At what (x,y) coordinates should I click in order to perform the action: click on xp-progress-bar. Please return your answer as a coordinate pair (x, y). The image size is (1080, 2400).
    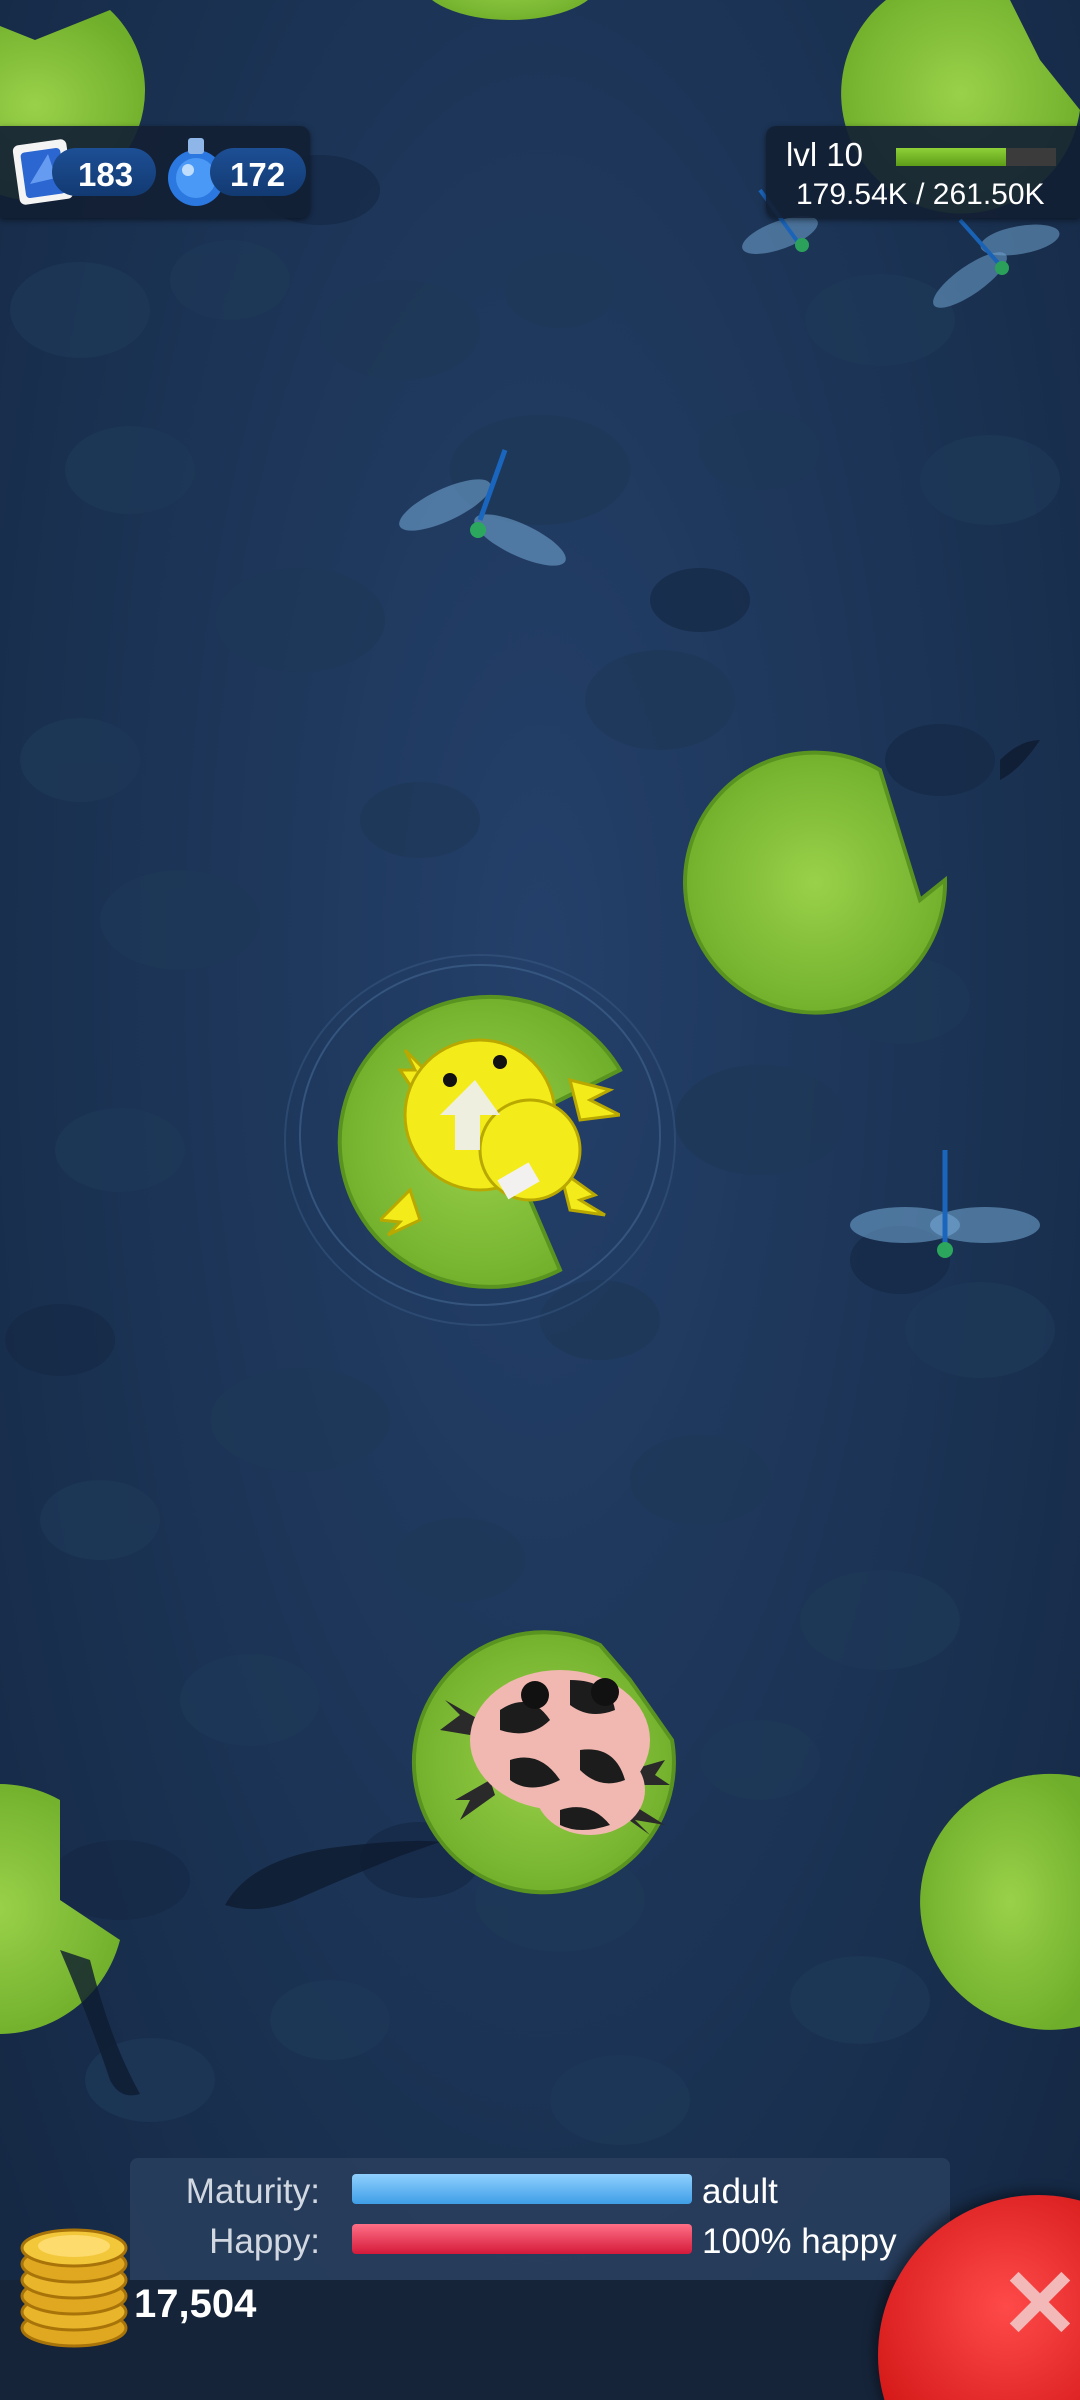
    Looking at the image, I should click on (976, 157).